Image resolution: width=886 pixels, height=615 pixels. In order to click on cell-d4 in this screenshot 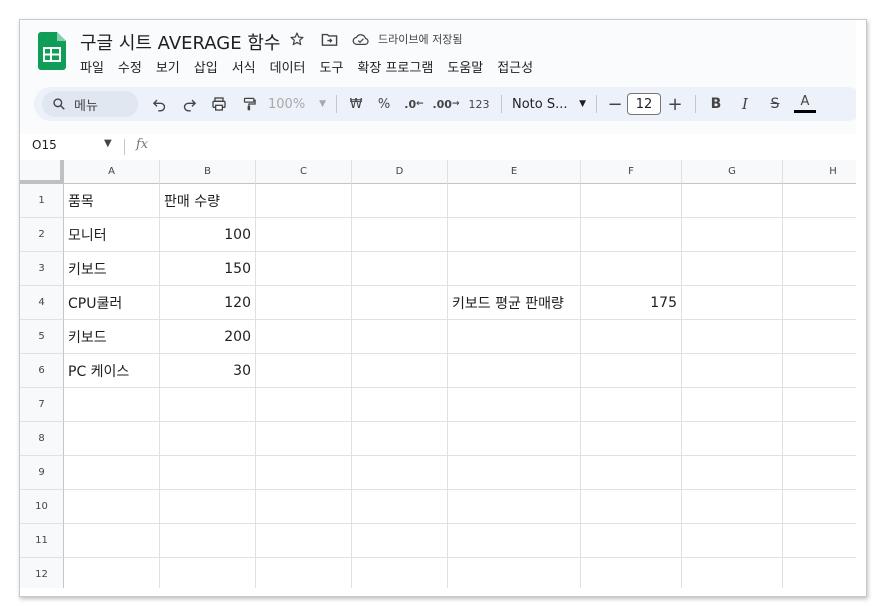, I will do `click(400, 303)`.